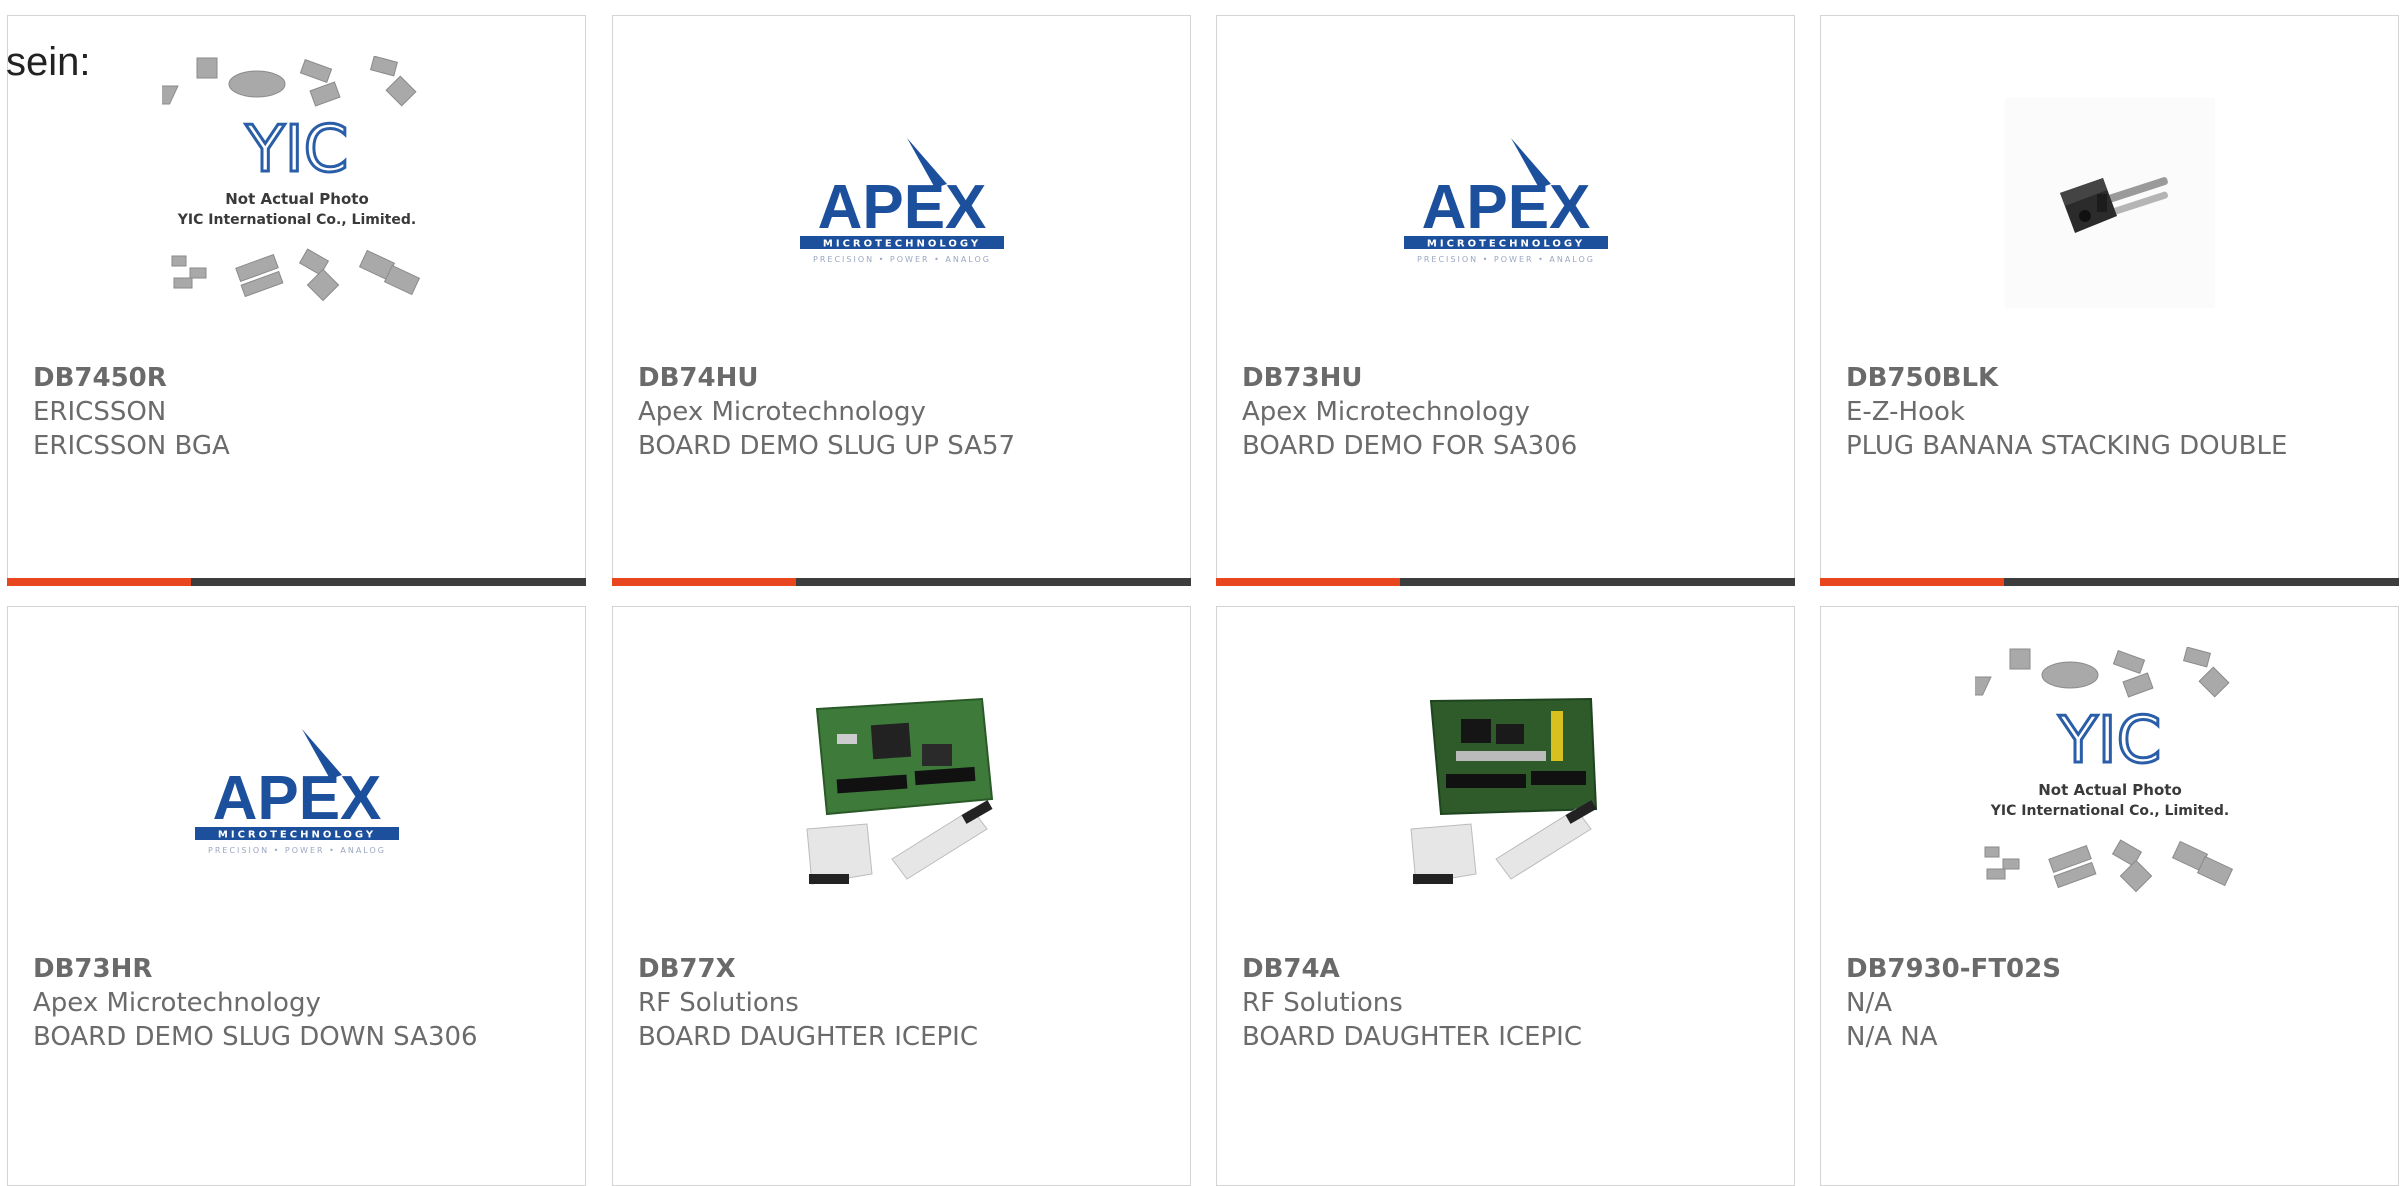 The image size is (2400, 1186). Describe the element at coordinates (1892, 1037) in the screenshot. I see `description: N/A NA` at that location.